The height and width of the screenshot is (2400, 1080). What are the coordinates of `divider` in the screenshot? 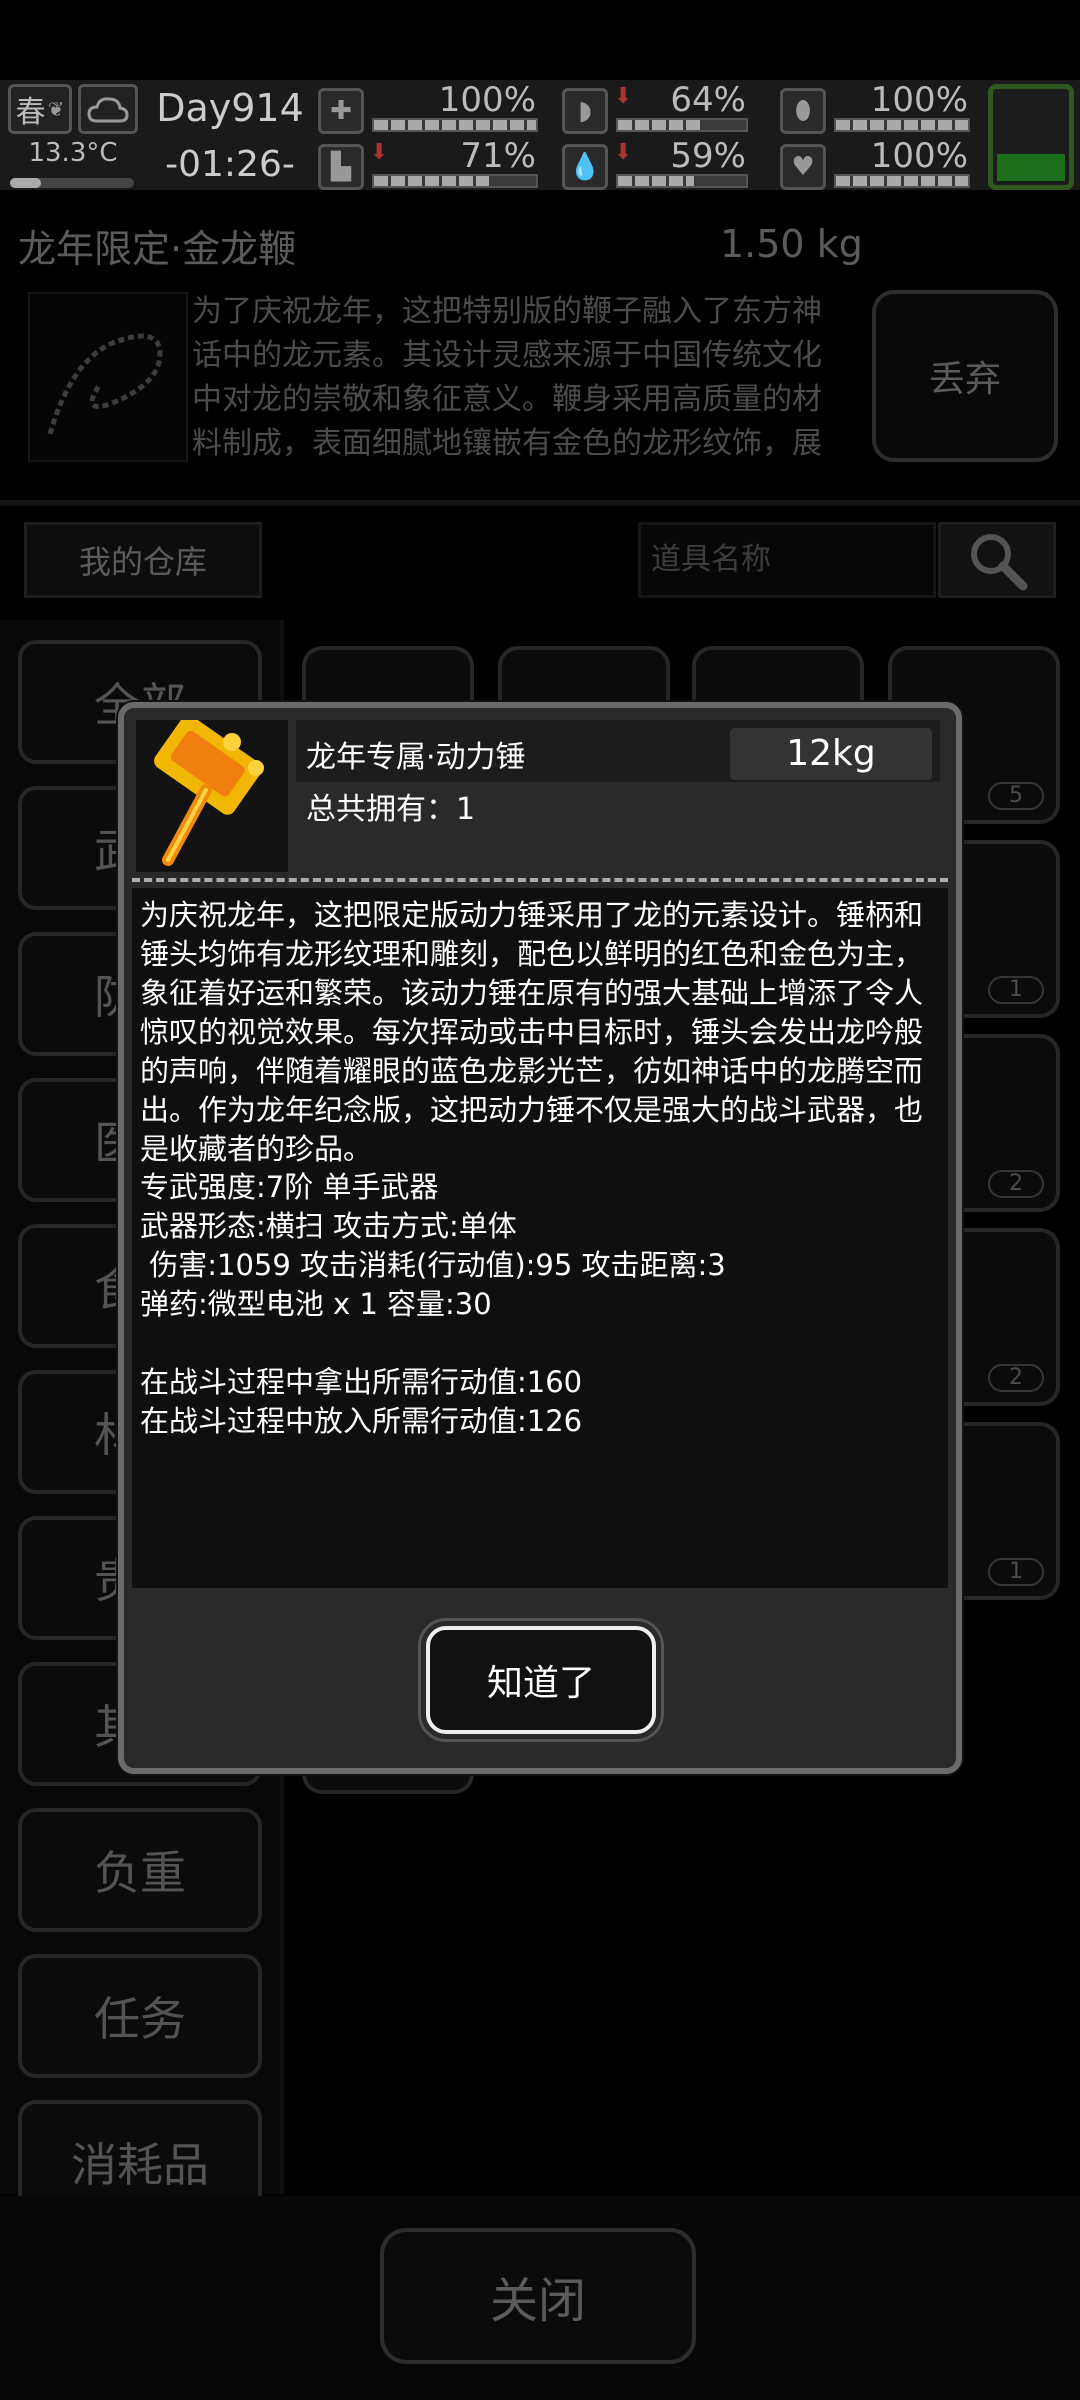 It's located at (540, 503).